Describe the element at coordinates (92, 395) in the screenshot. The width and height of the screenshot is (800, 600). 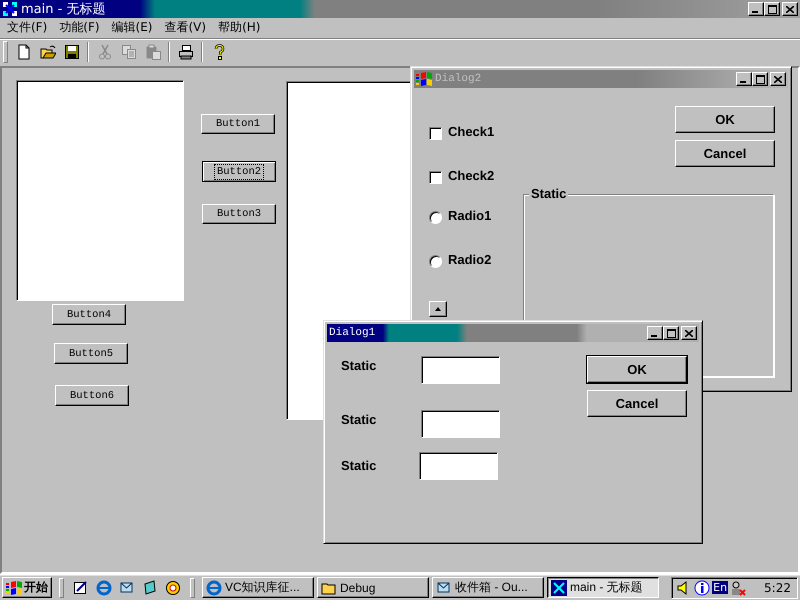
I see `push-button: Button6` at that location.